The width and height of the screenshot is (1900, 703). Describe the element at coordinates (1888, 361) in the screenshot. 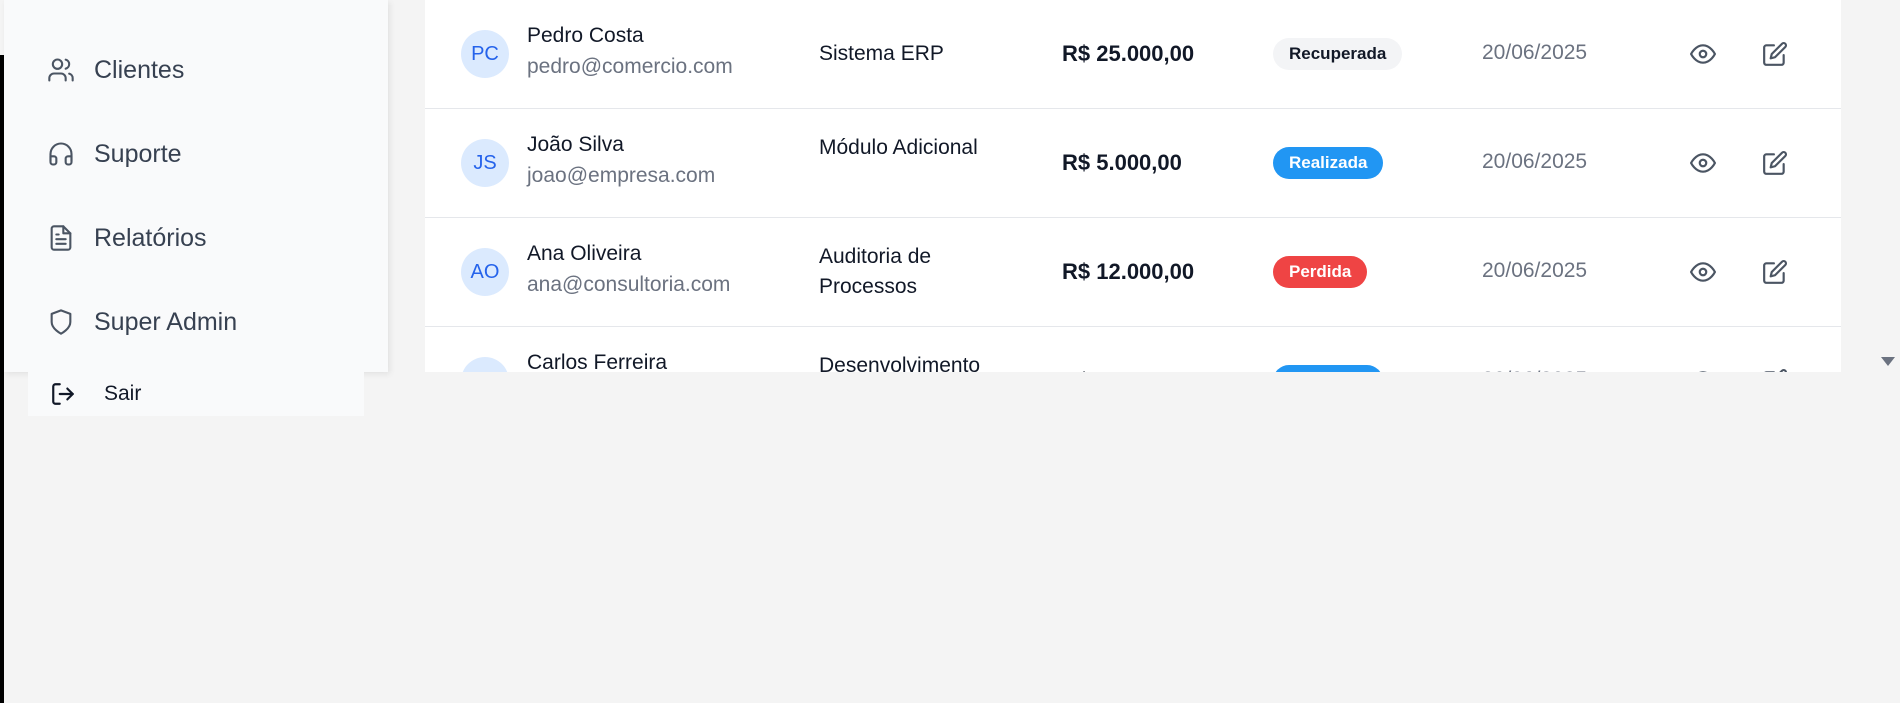

I see `scroll-down-arrow` at that location.